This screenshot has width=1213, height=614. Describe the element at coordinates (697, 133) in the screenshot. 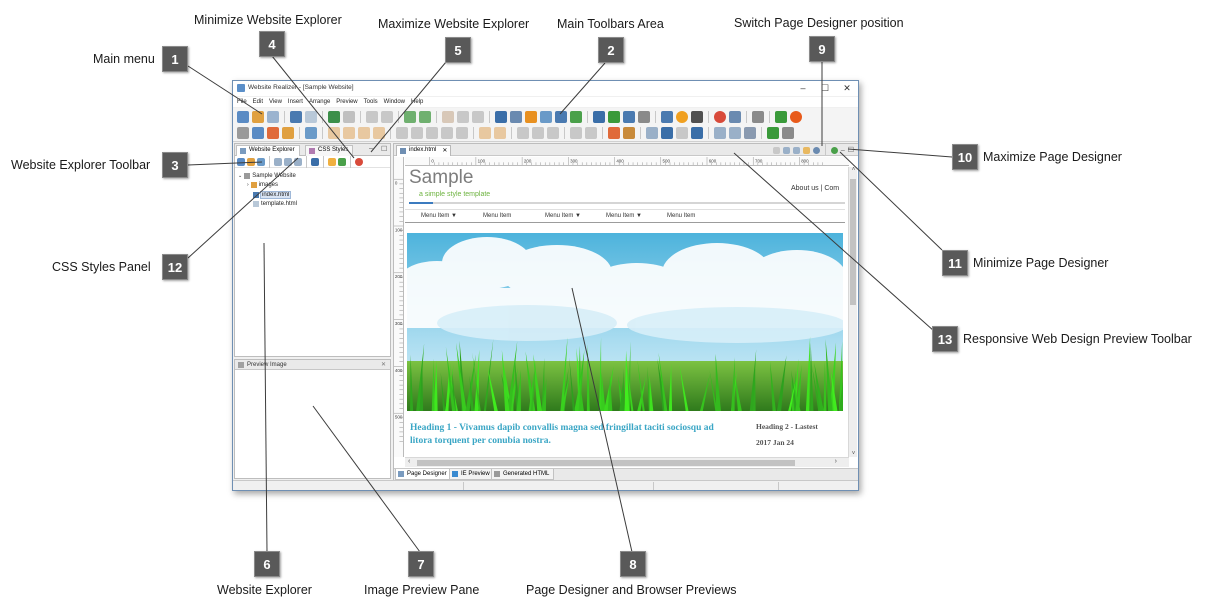

I see `mobile-layout-icon` at that location.